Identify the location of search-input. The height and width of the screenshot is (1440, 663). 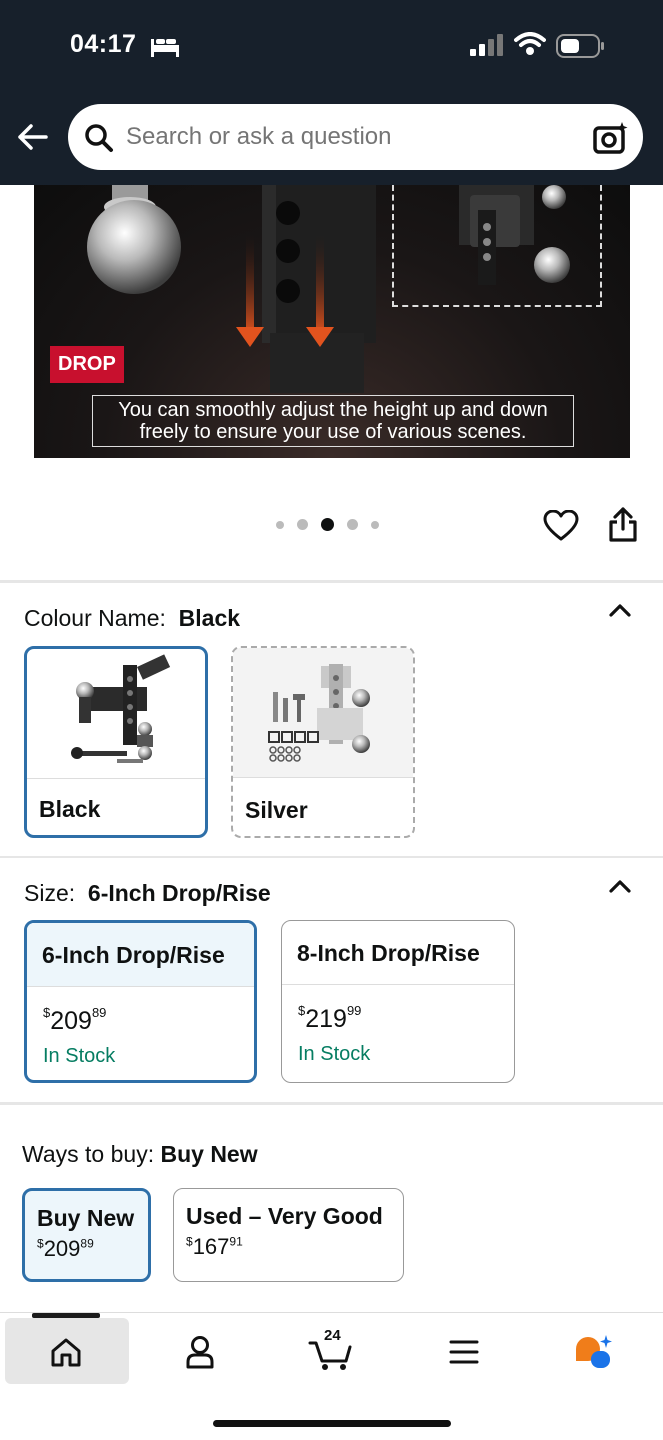
(346, 137).